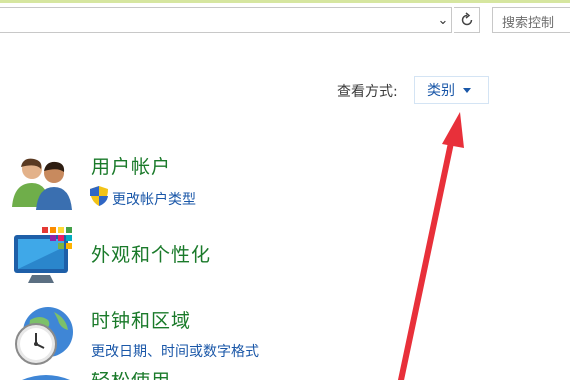 The height and width of the screenshot is (380, 570). Describe the element at coordinates (431, 246) in the screenshot. I see `annotation-arrow` at that location.